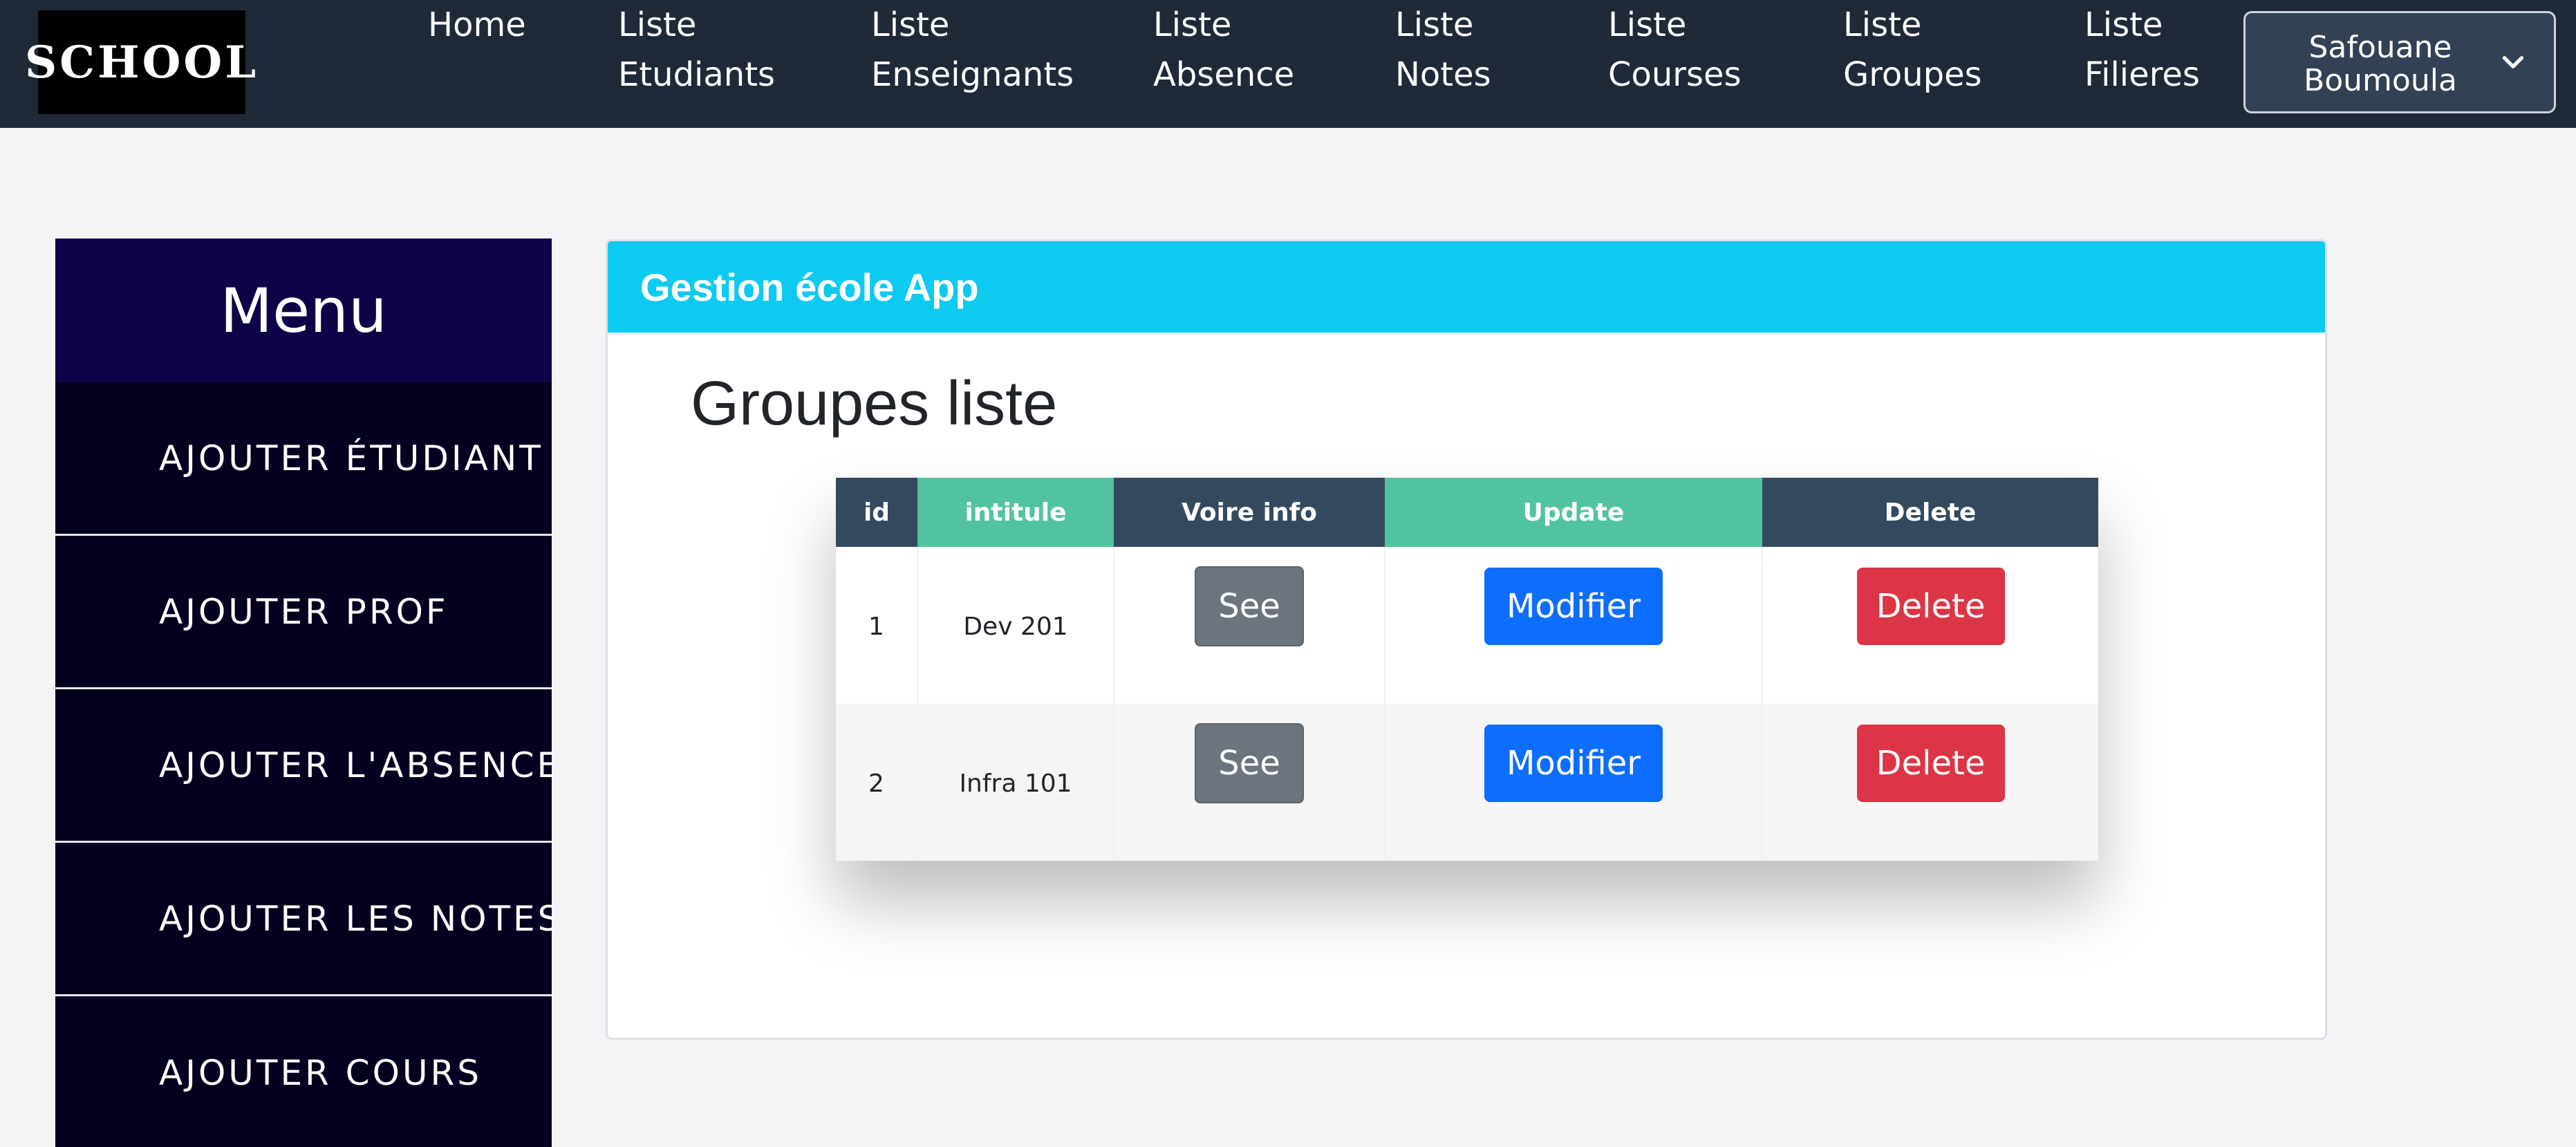 This screenshot has height=1147, width=2576. I want to click on nav-home-link: Home, so click(477, 25).